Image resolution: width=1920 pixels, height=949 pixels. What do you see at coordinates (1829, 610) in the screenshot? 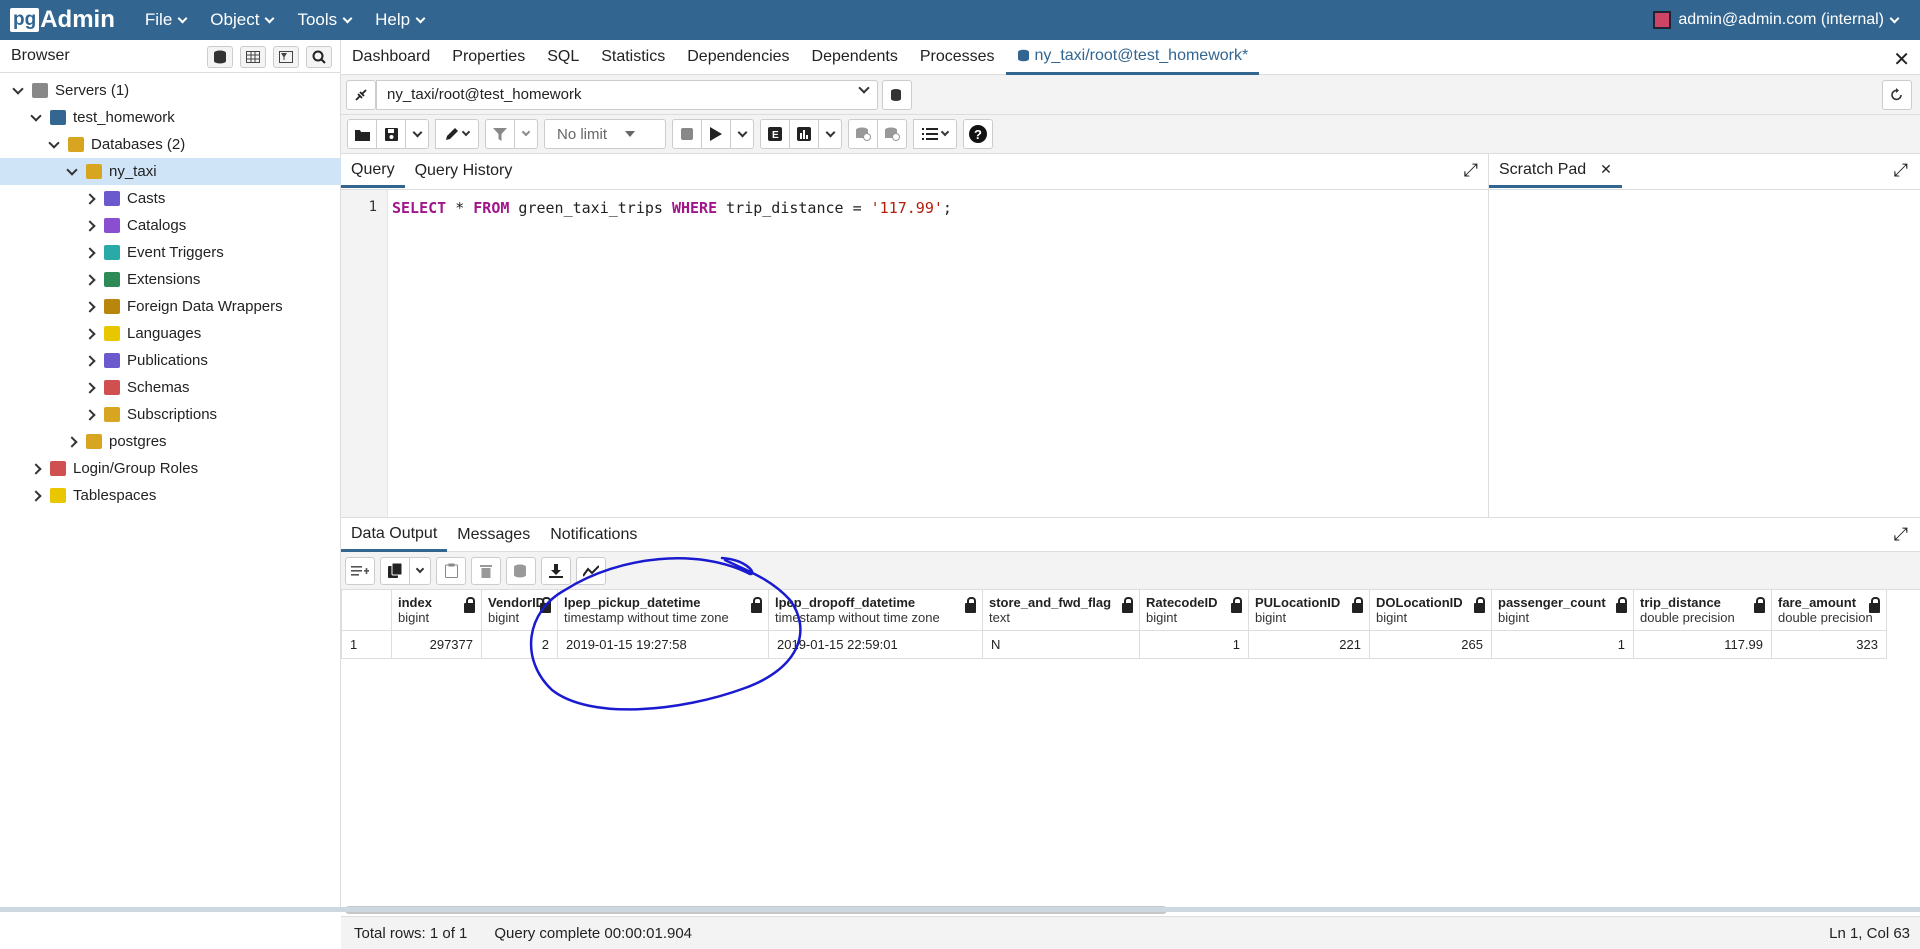
I see `column-header-fare-amount: fare_amountdouble precision` at bounding box center [1829, 610].